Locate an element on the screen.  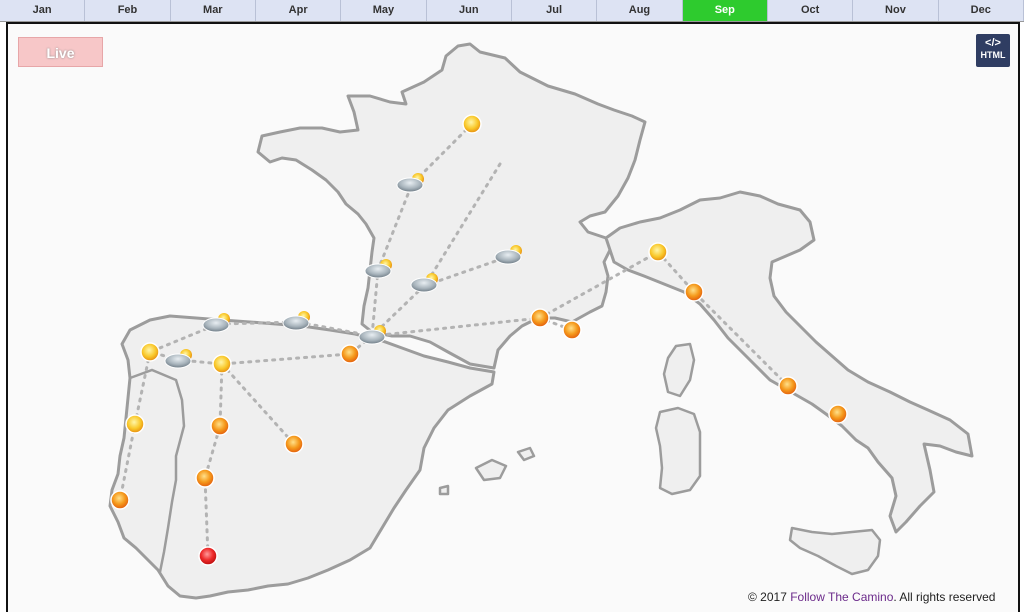
mallorca-shape is located at coordinates (491, 470).